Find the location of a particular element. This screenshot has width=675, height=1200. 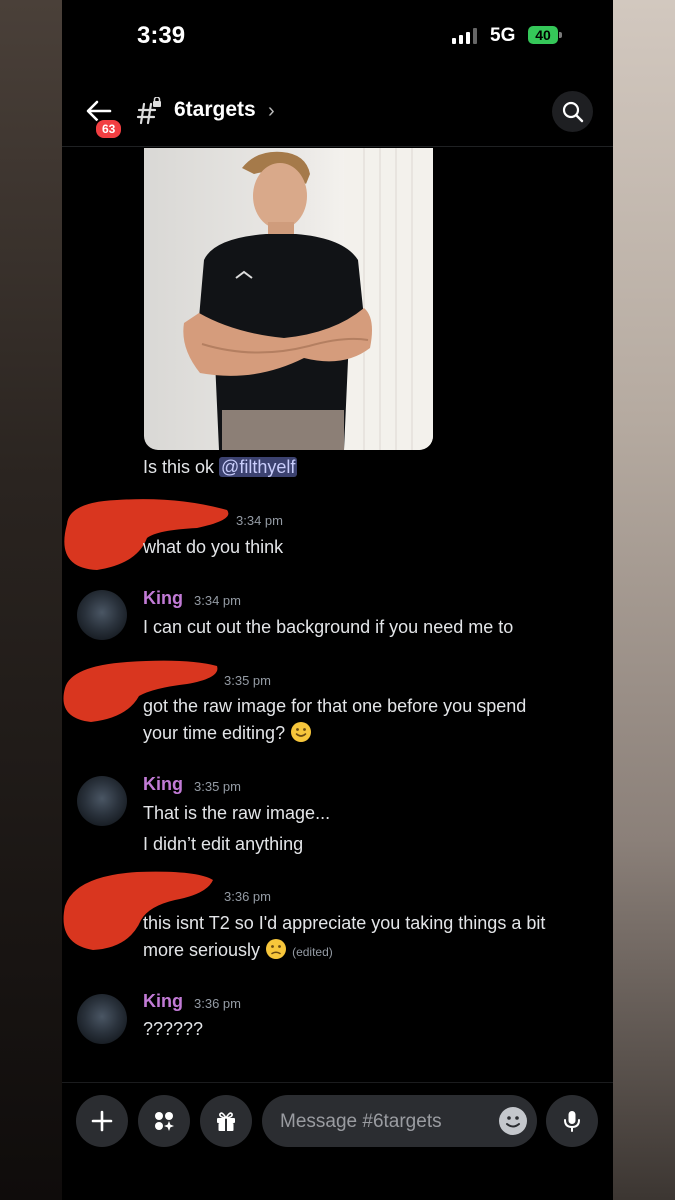

message-text: your time editing? is located at coordinates (227, 733).